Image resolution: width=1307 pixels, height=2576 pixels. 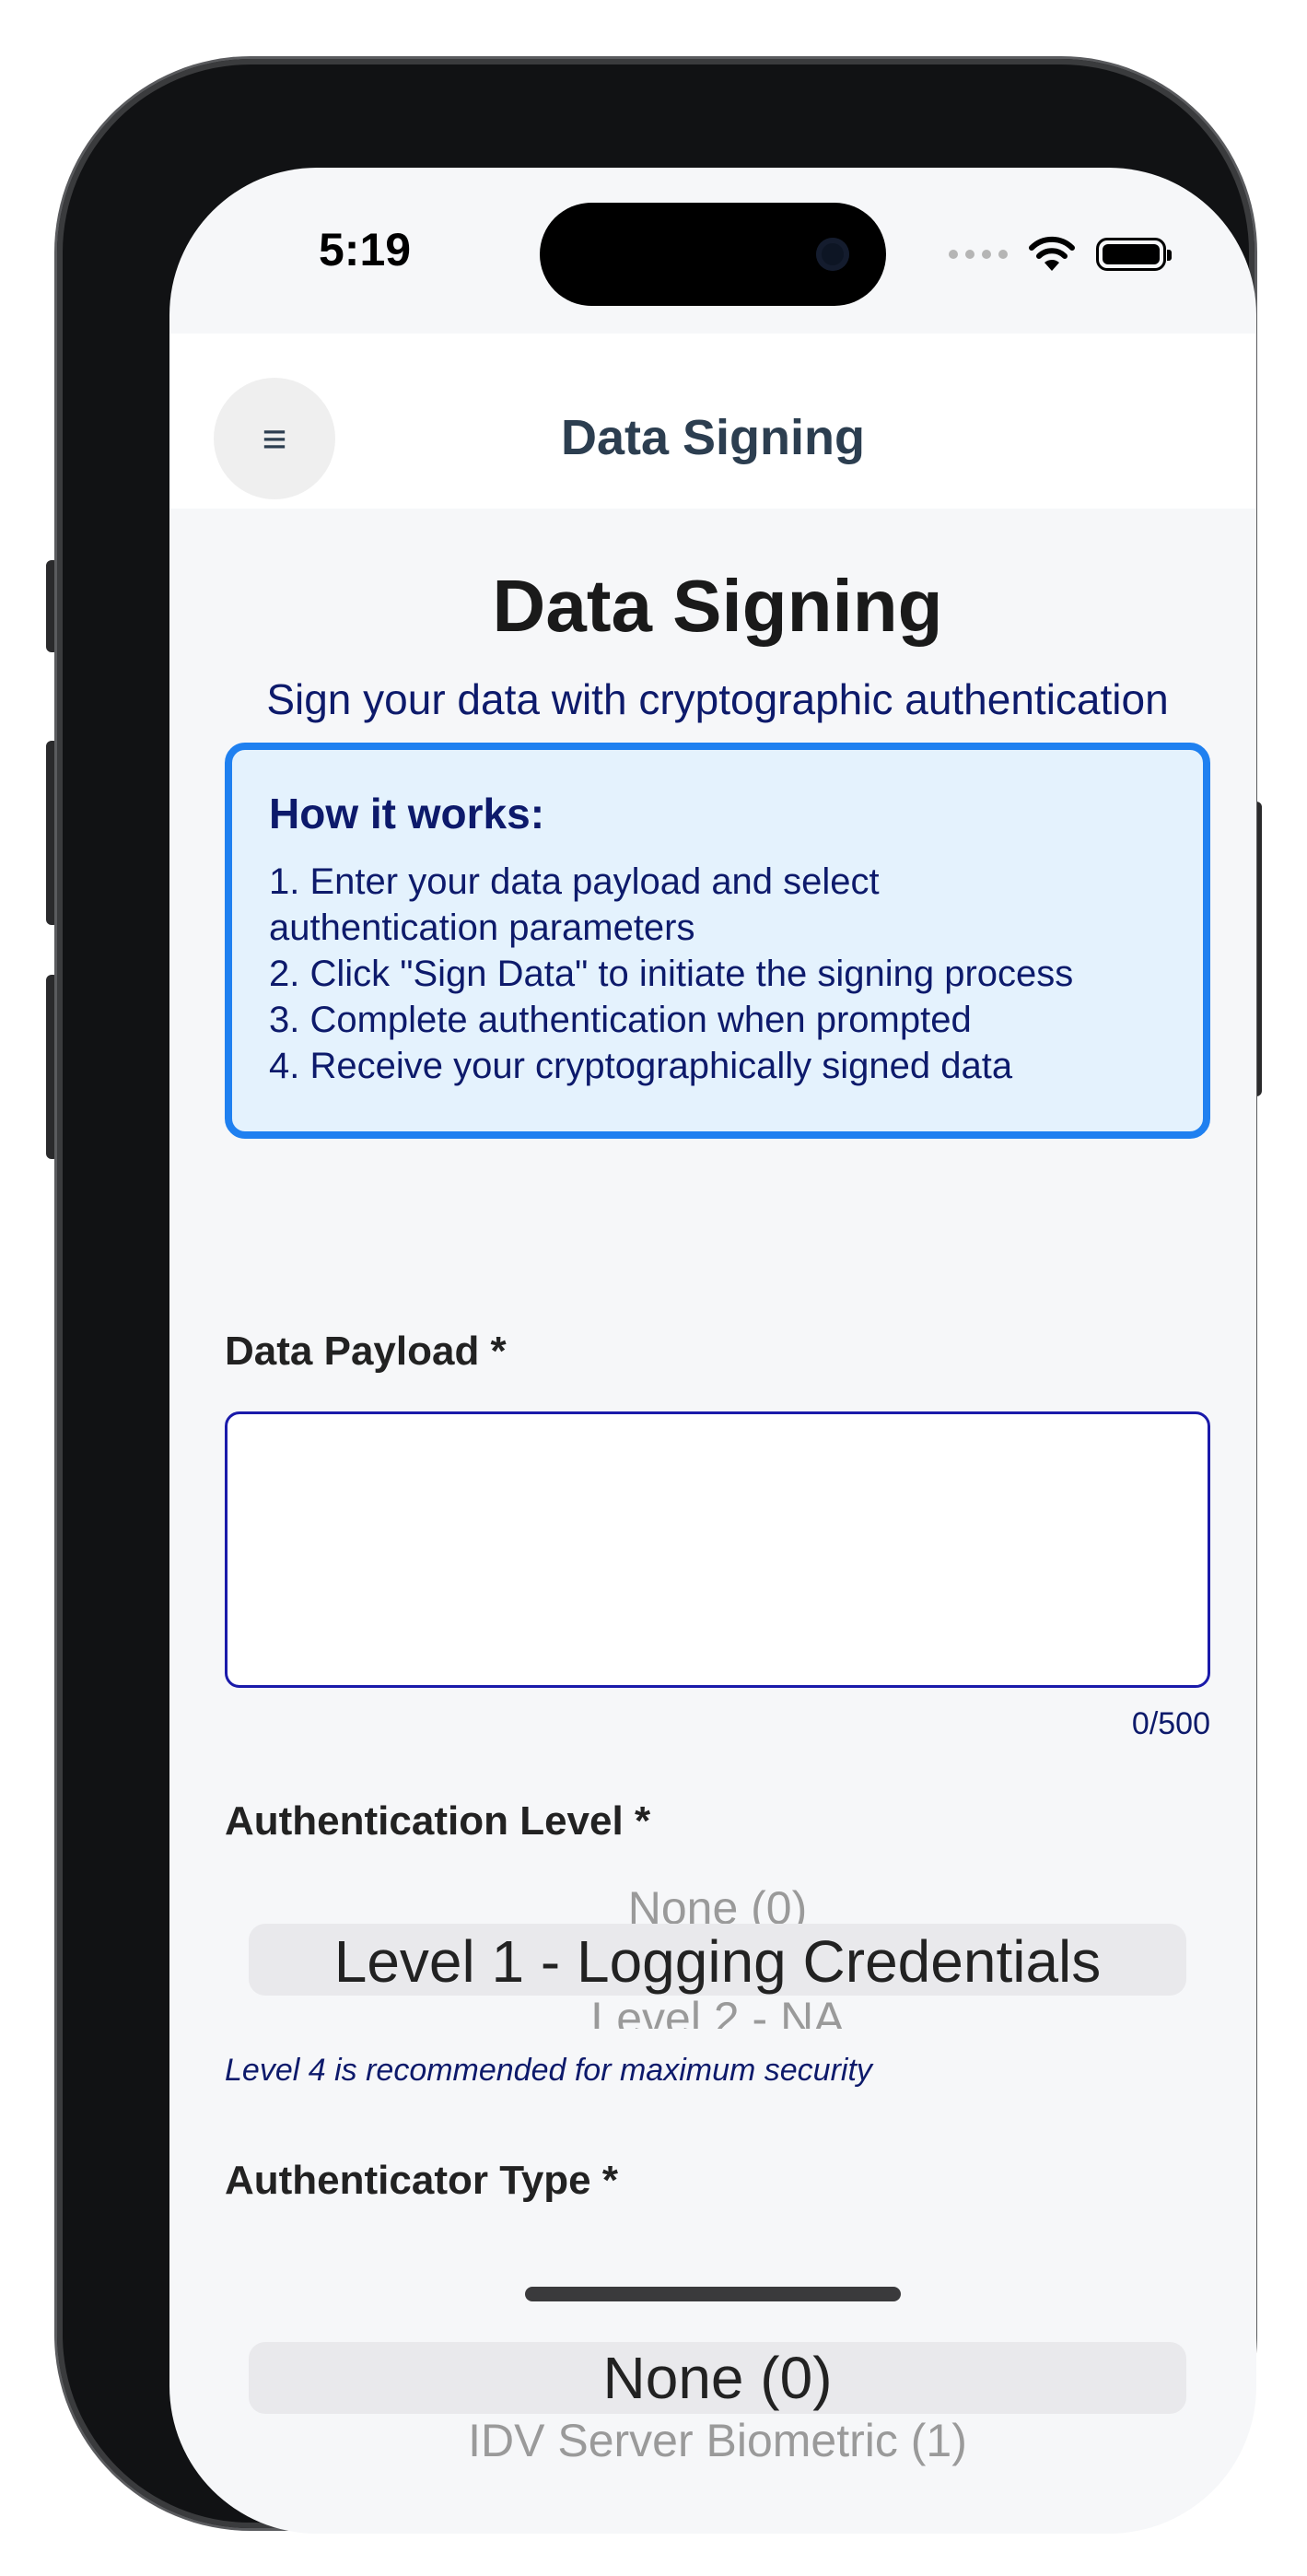 What do you see at coordinates (620, 1020) in the screenshot?
I see `step-item: 3. Complete authentication when prompted` at bounding box center [620, 1020].